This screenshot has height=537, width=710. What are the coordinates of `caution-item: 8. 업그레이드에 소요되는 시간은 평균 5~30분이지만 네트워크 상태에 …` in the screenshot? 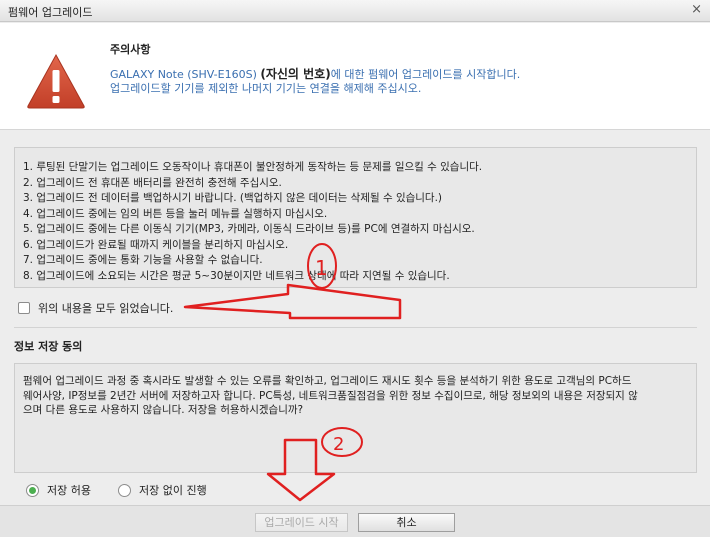 It's located at (236, 275).